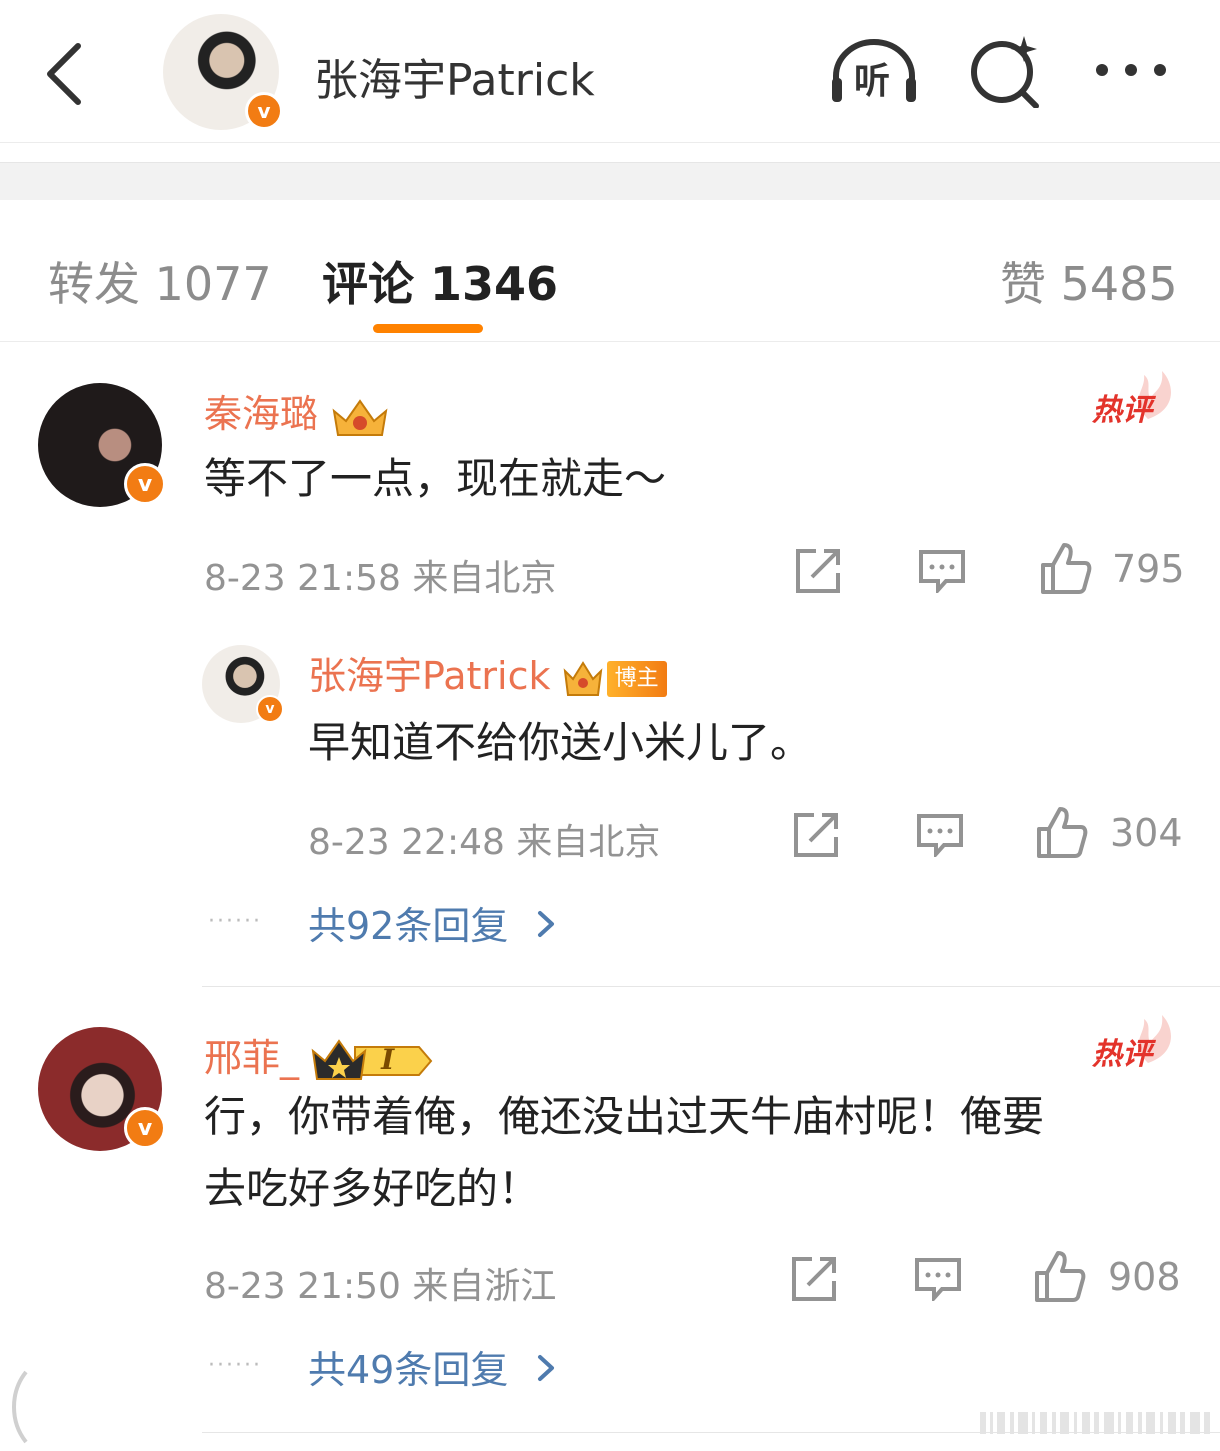 The height and width of the screenshot is (1451, 1220). I want to click on active-tab-indicator, so click(428, 328).